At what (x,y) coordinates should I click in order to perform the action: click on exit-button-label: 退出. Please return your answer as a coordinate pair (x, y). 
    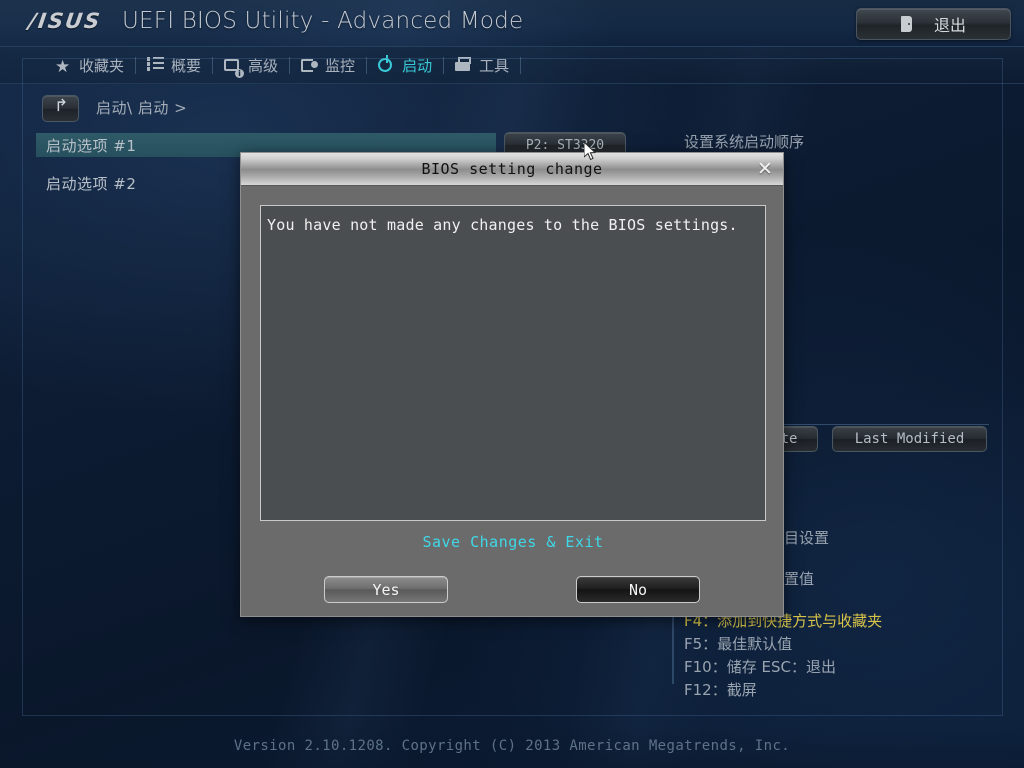
    Looking at the image, I should click on (949, 25).